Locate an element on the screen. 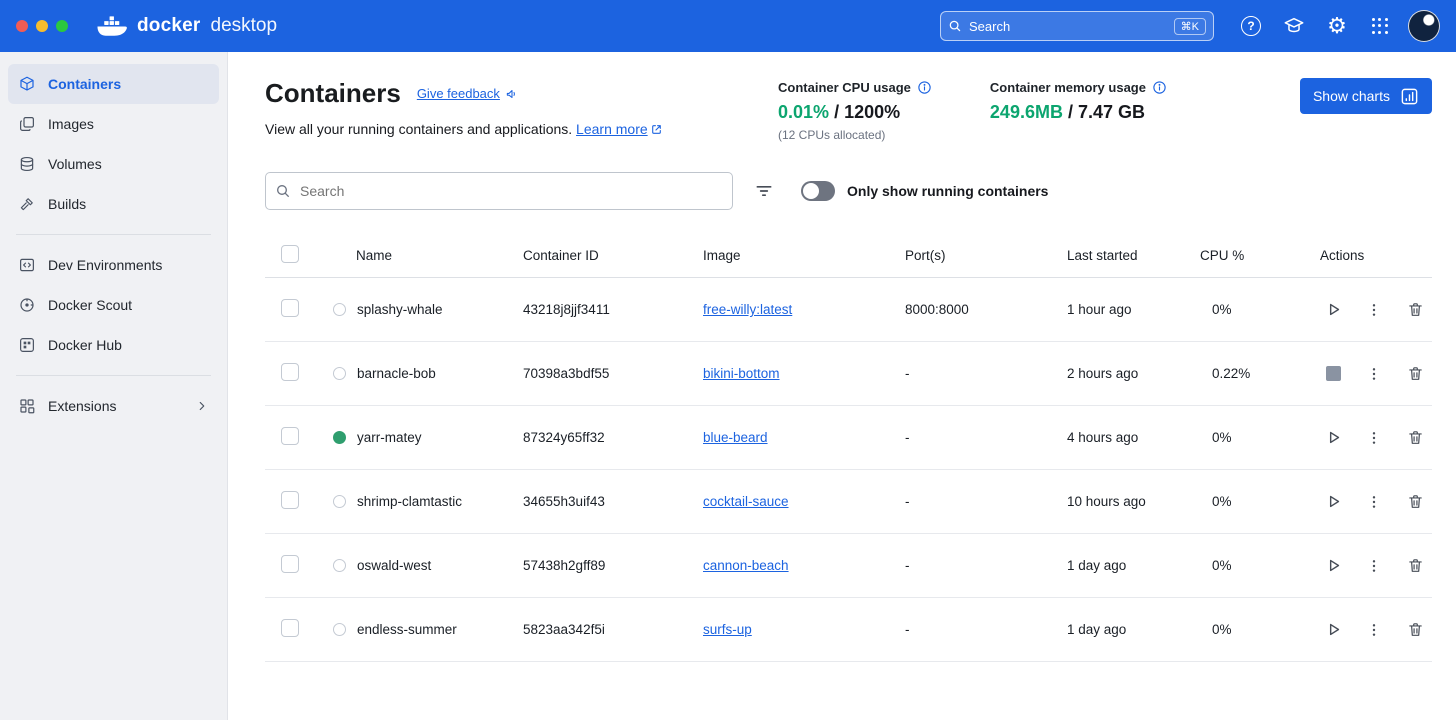  sidebar-label: Extensions is located at coordinates (82, 406).